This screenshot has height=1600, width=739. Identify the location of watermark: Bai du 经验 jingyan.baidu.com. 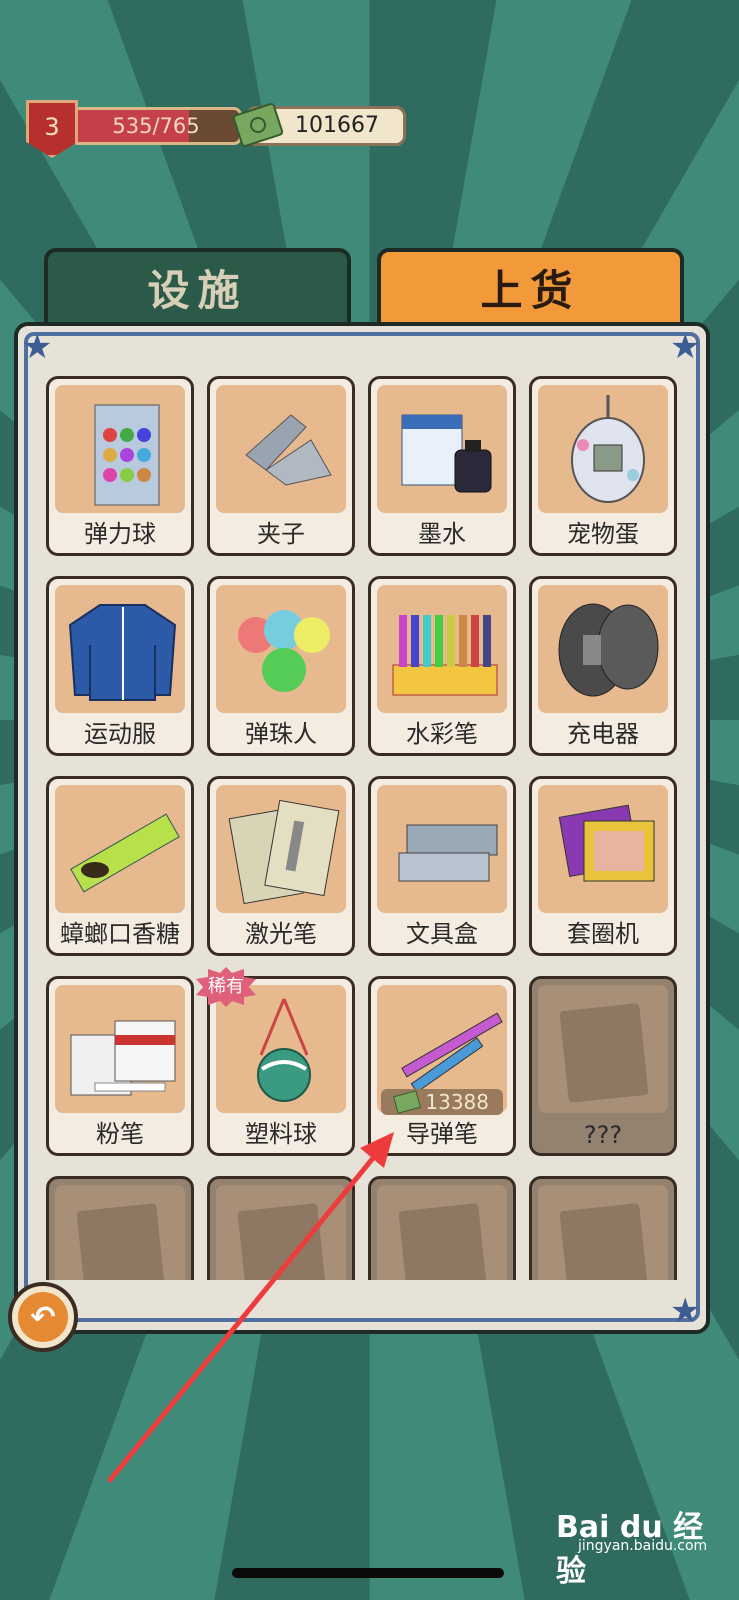
(641, 1545).